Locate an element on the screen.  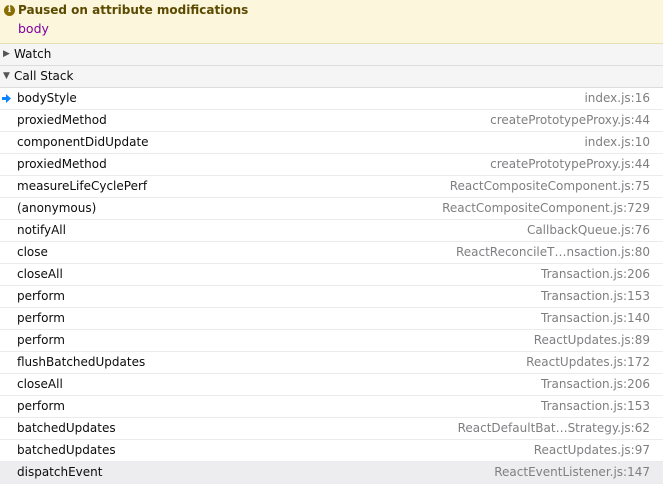
frame-location: index.js:10 is located at coordinates (617, 142).